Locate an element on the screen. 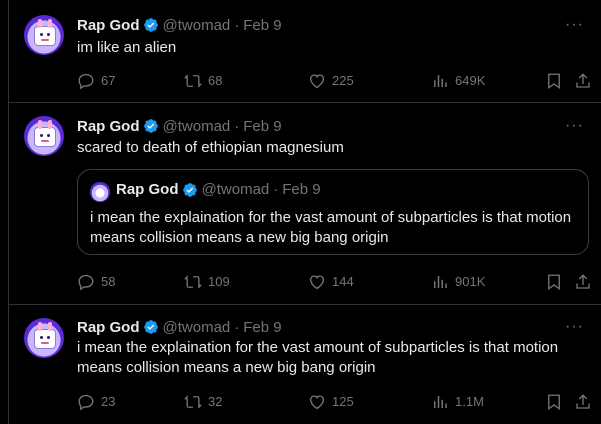 This screenshot has width=601, height=424. like-count: 125 is located at coordinates (343, 401).